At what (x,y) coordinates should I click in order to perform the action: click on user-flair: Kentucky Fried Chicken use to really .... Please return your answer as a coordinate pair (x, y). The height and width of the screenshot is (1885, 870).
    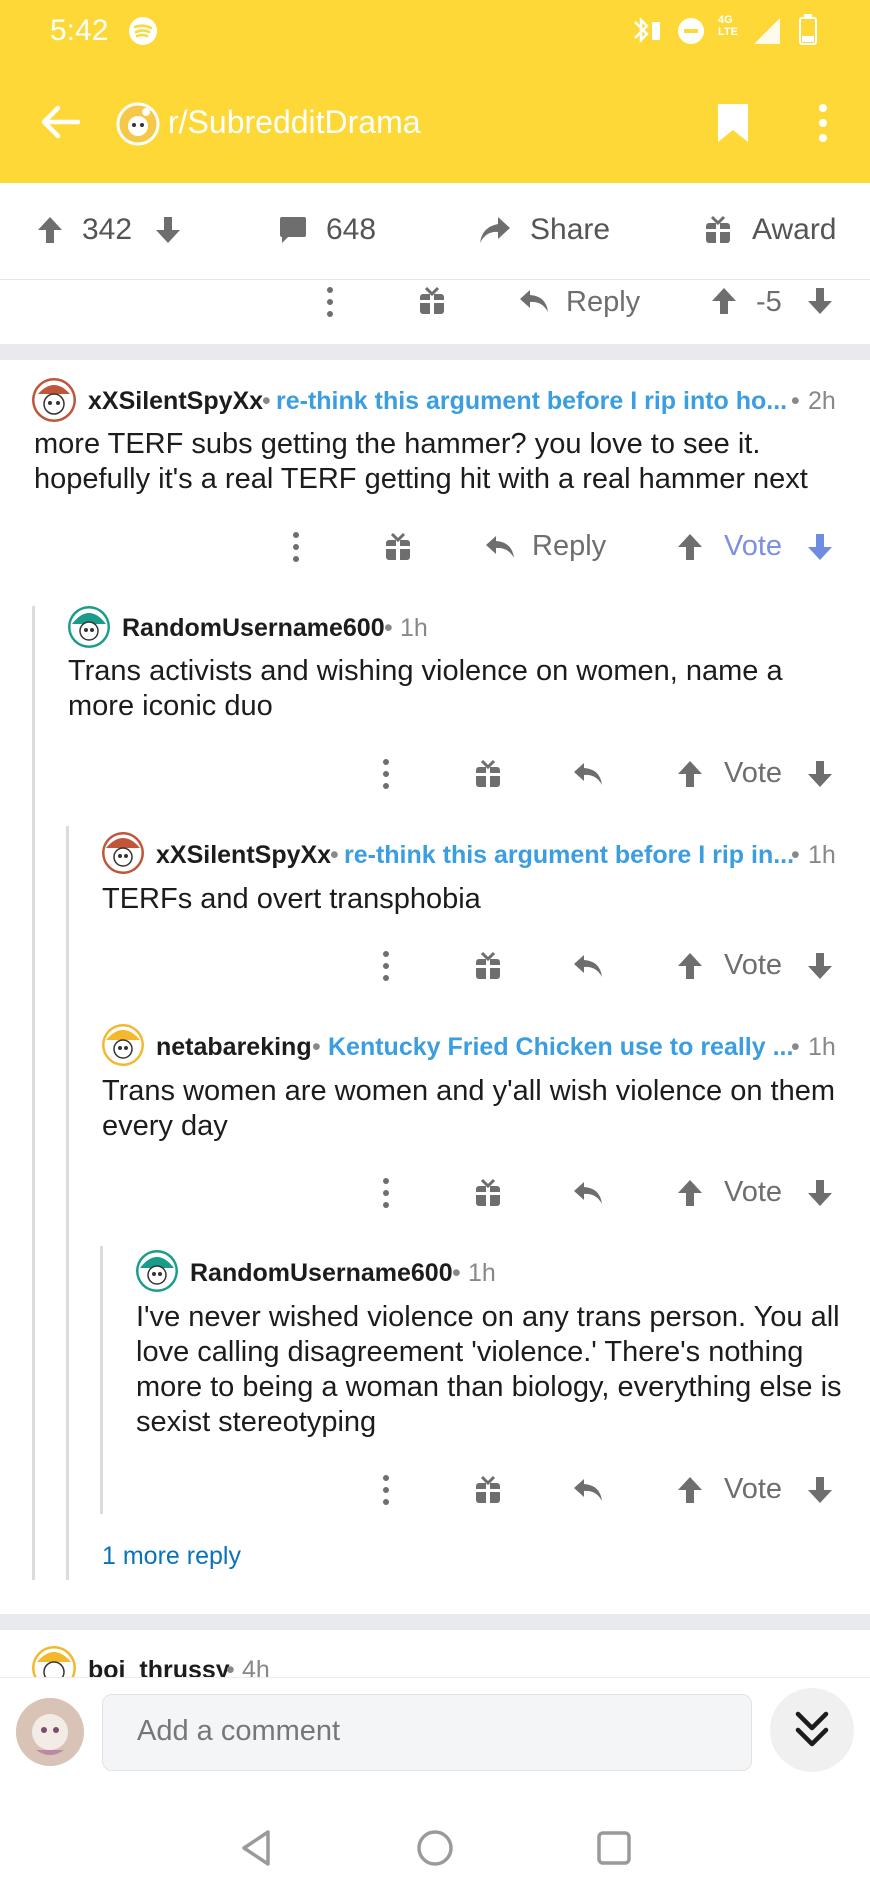
    Looking at the image, I should click on (561, 1047).